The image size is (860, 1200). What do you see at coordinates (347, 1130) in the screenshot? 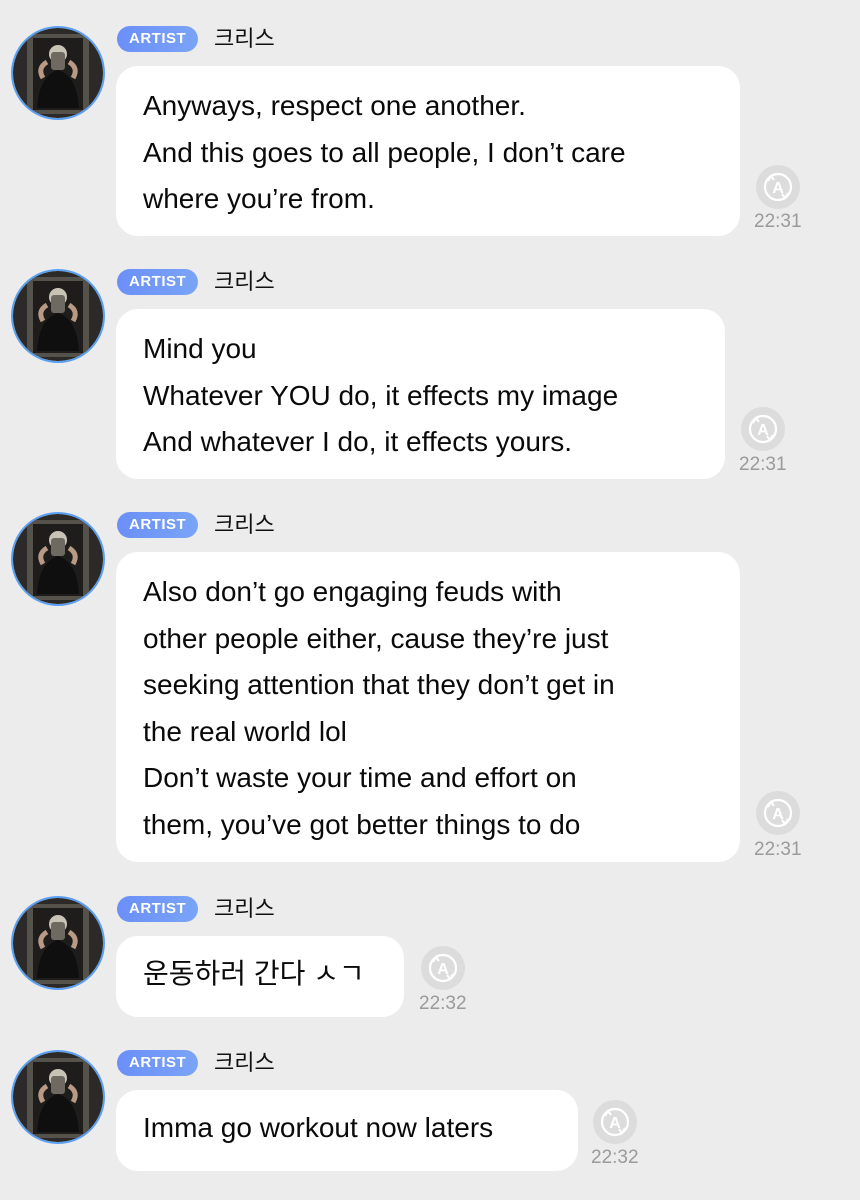
I see `message-bubble: Imma go workout now laters` at bounding box center [347, 1130].